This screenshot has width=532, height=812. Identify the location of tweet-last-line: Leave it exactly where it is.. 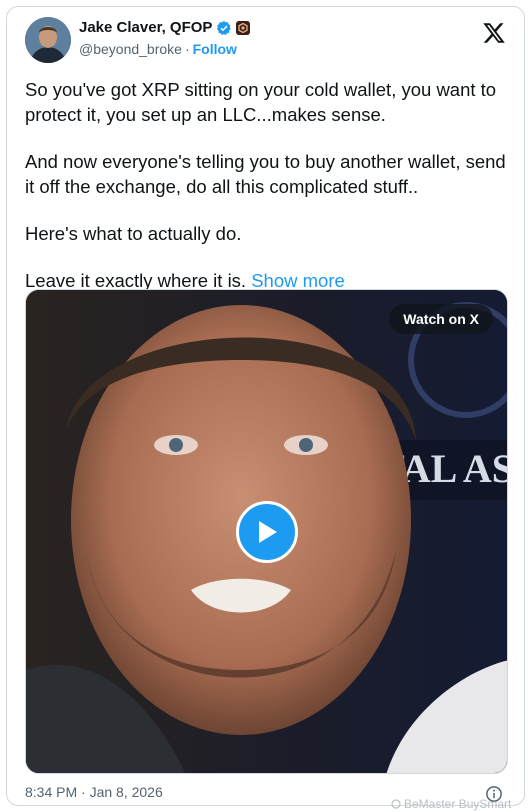
(136, 280).